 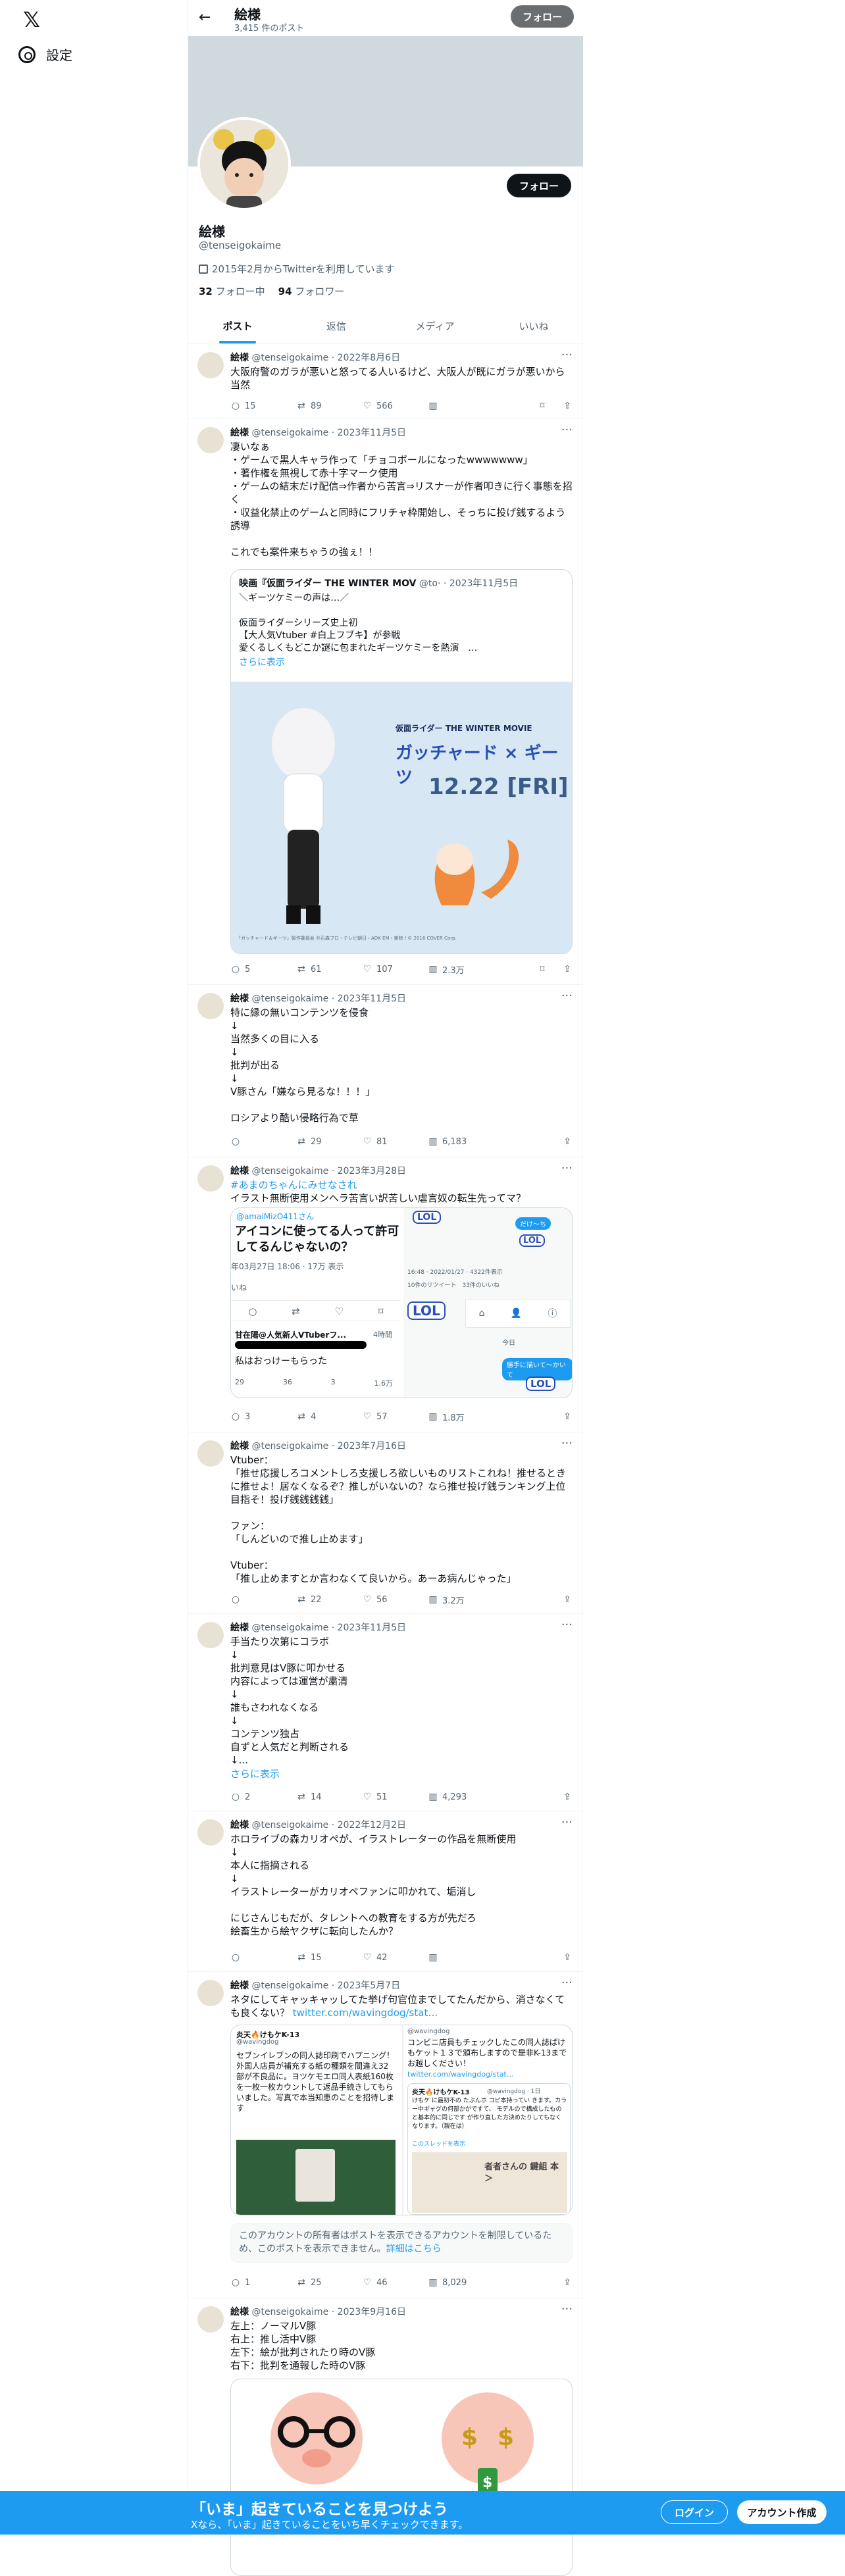 What do you see at coordinates (395, 970) in the screenshot?
I see `like-button: ♡ 107` at bounding box center [395, 970].